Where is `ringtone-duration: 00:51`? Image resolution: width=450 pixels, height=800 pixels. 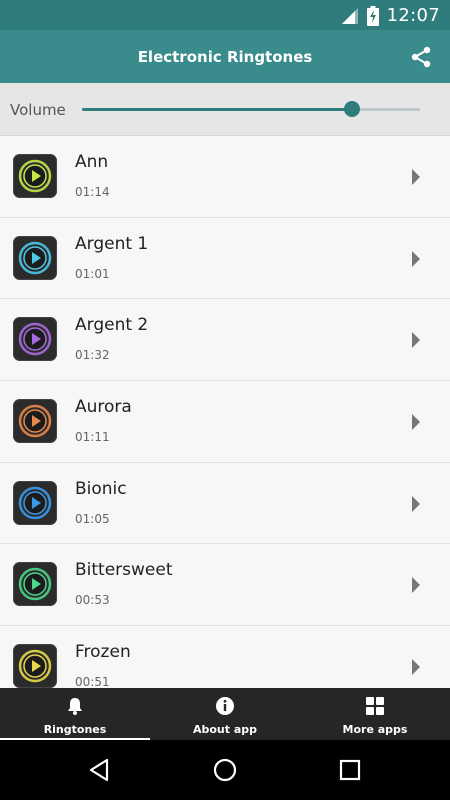
ringtone-duration: 00:51 is located at coordinates (92, 681).